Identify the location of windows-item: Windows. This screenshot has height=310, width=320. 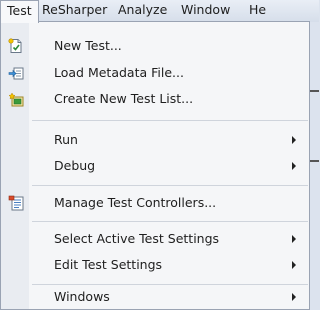
(155, 297).